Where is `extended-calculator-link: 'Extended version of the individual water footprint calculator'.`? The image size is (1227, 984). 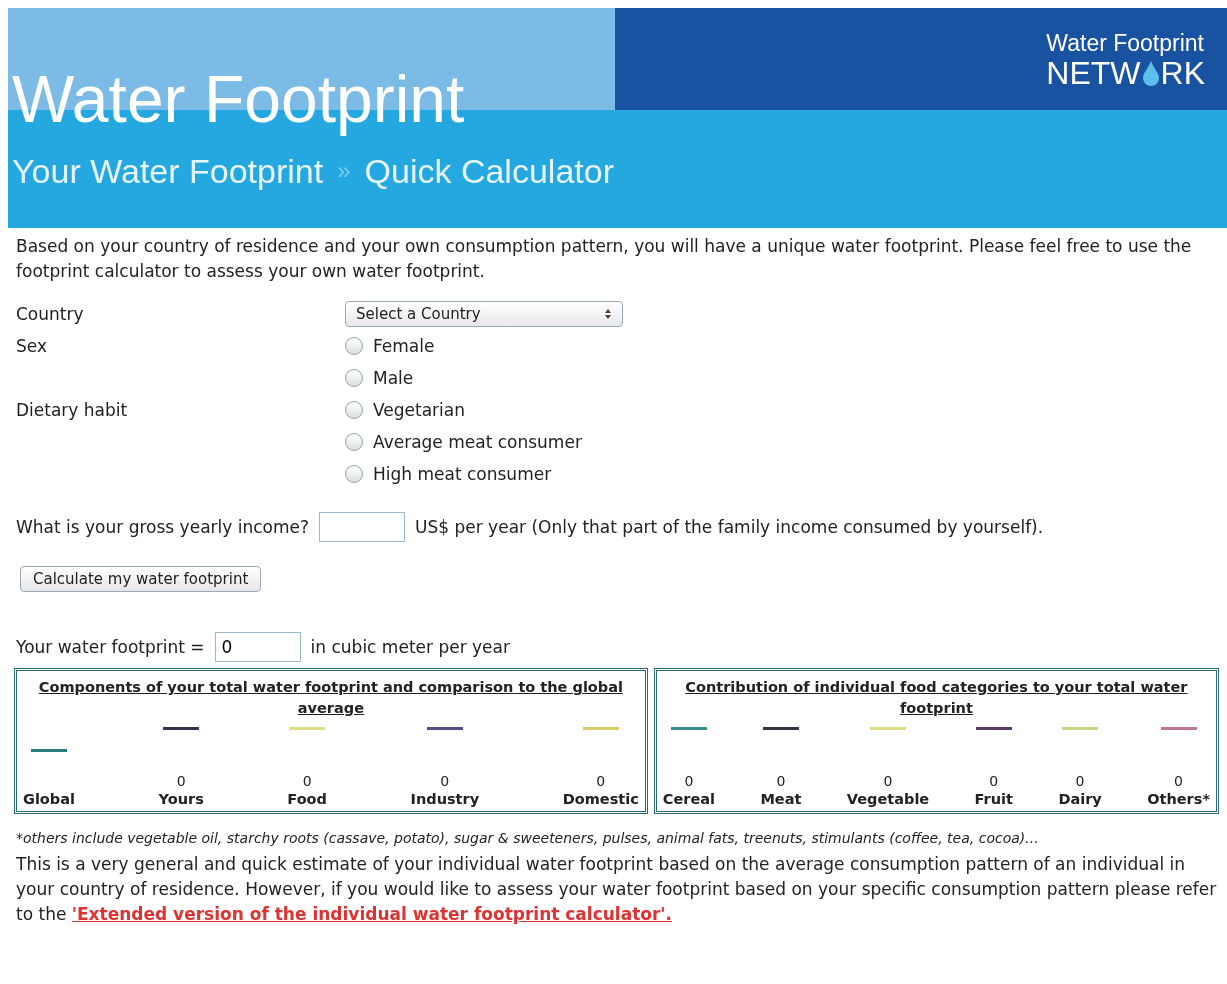
extended-calculator-link: 'Extended version of the individual water footprint calculator'. is located at coordinates (371, 914).